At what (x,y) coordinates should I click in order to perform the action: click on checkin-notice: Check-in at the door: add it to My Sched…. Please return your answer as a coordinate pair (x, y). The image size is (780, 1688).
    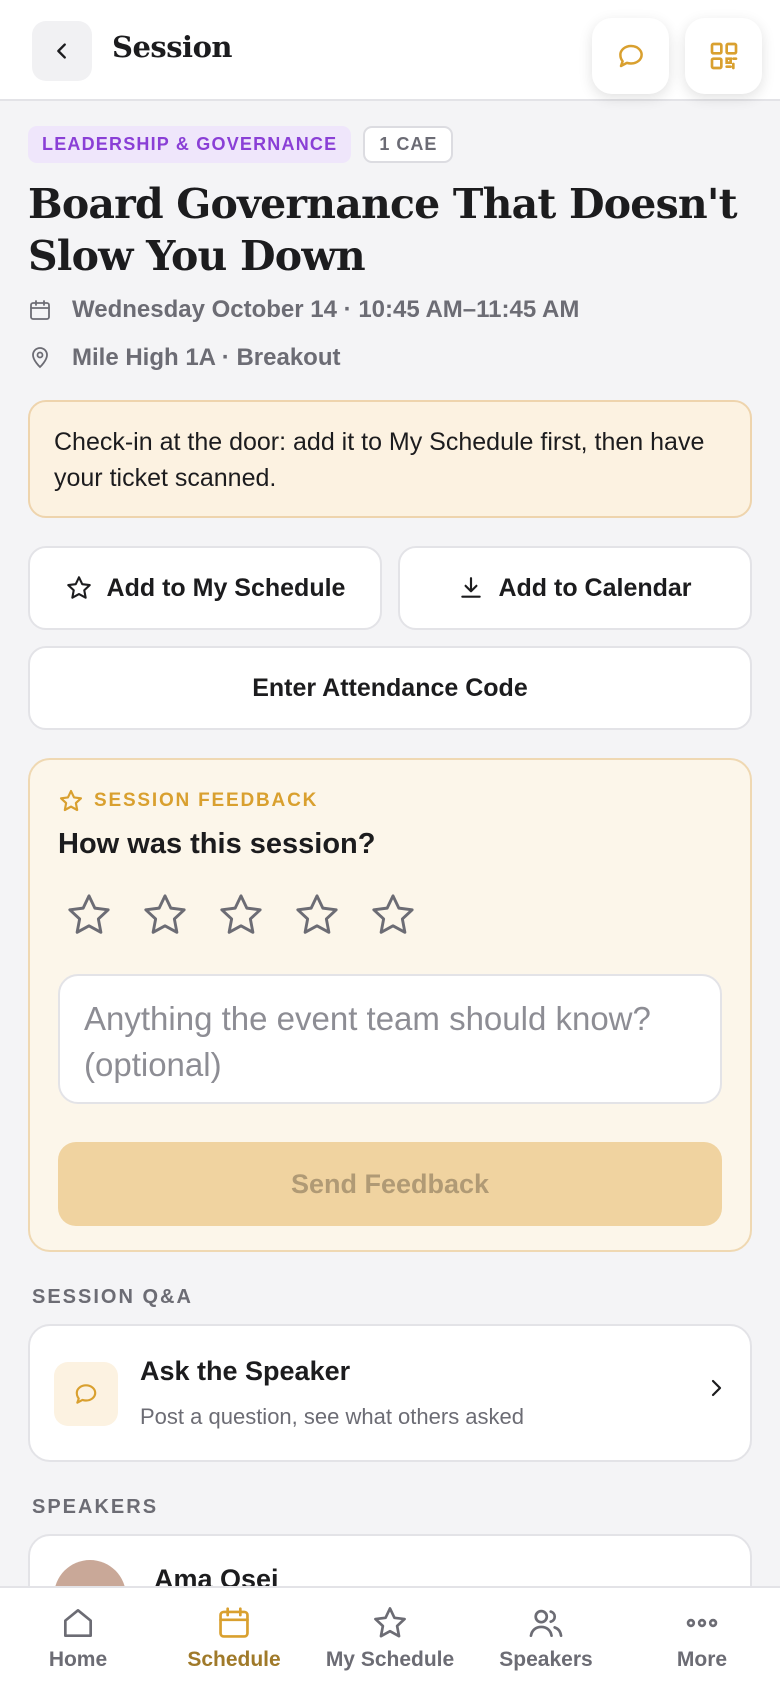
    Looking at the image, I should click on (390, 459).